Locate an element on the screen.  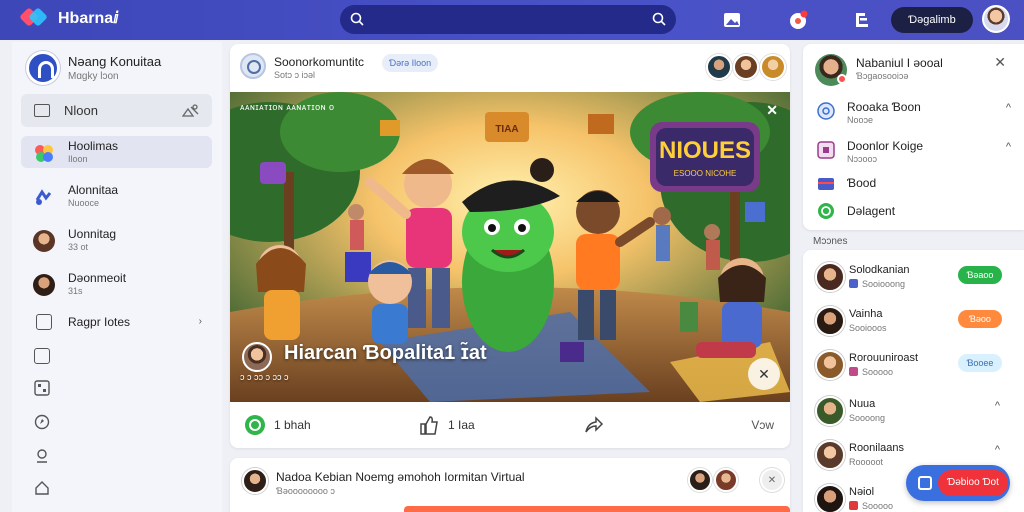
profile-subtitle: Mɑgky lɔon is located at coordinates (93, 76).